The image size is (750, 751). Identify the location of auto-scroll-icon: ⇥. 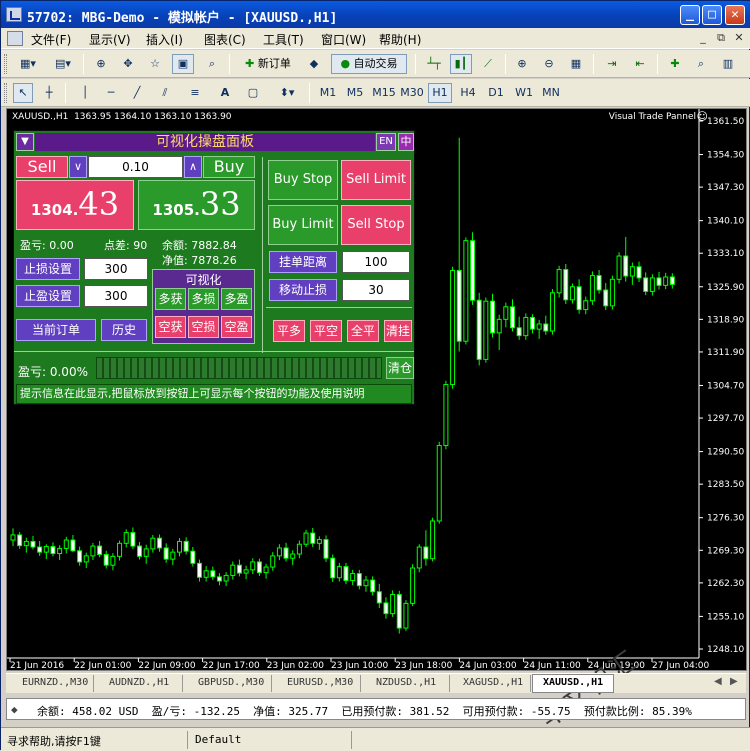
(612, 64).